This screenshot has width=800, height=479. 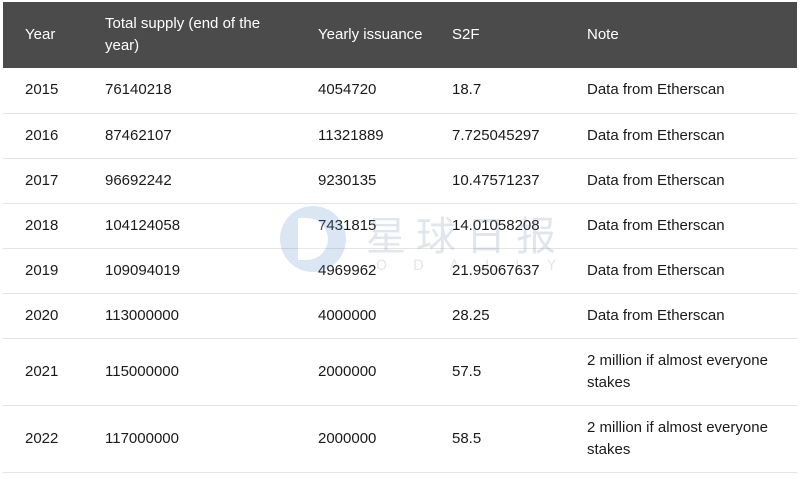 What do you see at coordinates (189, 271) in the screenshot?
I see `cell-total-supply: 109094019` at bounding box center [189, 271].